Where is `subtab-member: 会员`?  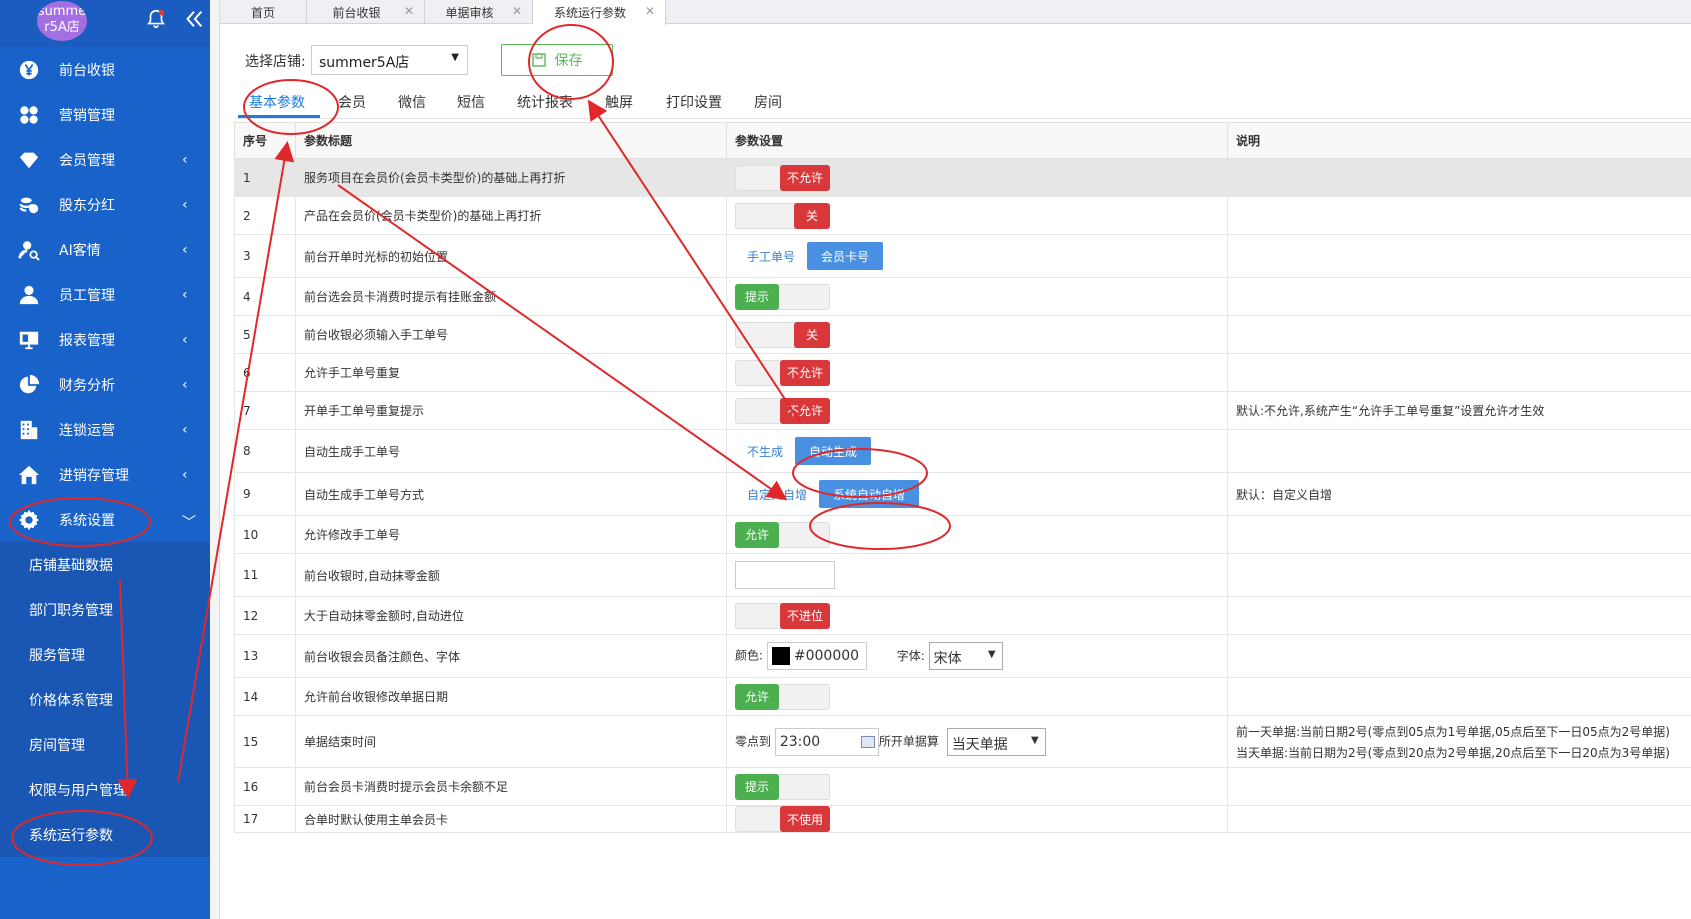
subtab-member: 会员 is located at coordinates (352, 102).